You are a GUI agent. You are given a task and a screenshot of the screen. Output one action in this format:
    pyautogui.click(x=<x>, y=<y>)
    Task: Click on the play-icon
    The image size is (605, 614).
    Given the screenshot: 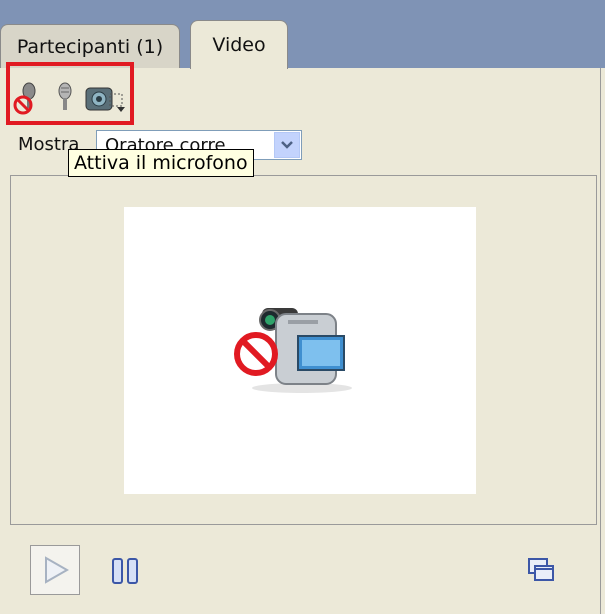 What is the action you would take?
    pyautogui.click(x=57, y=570)
    